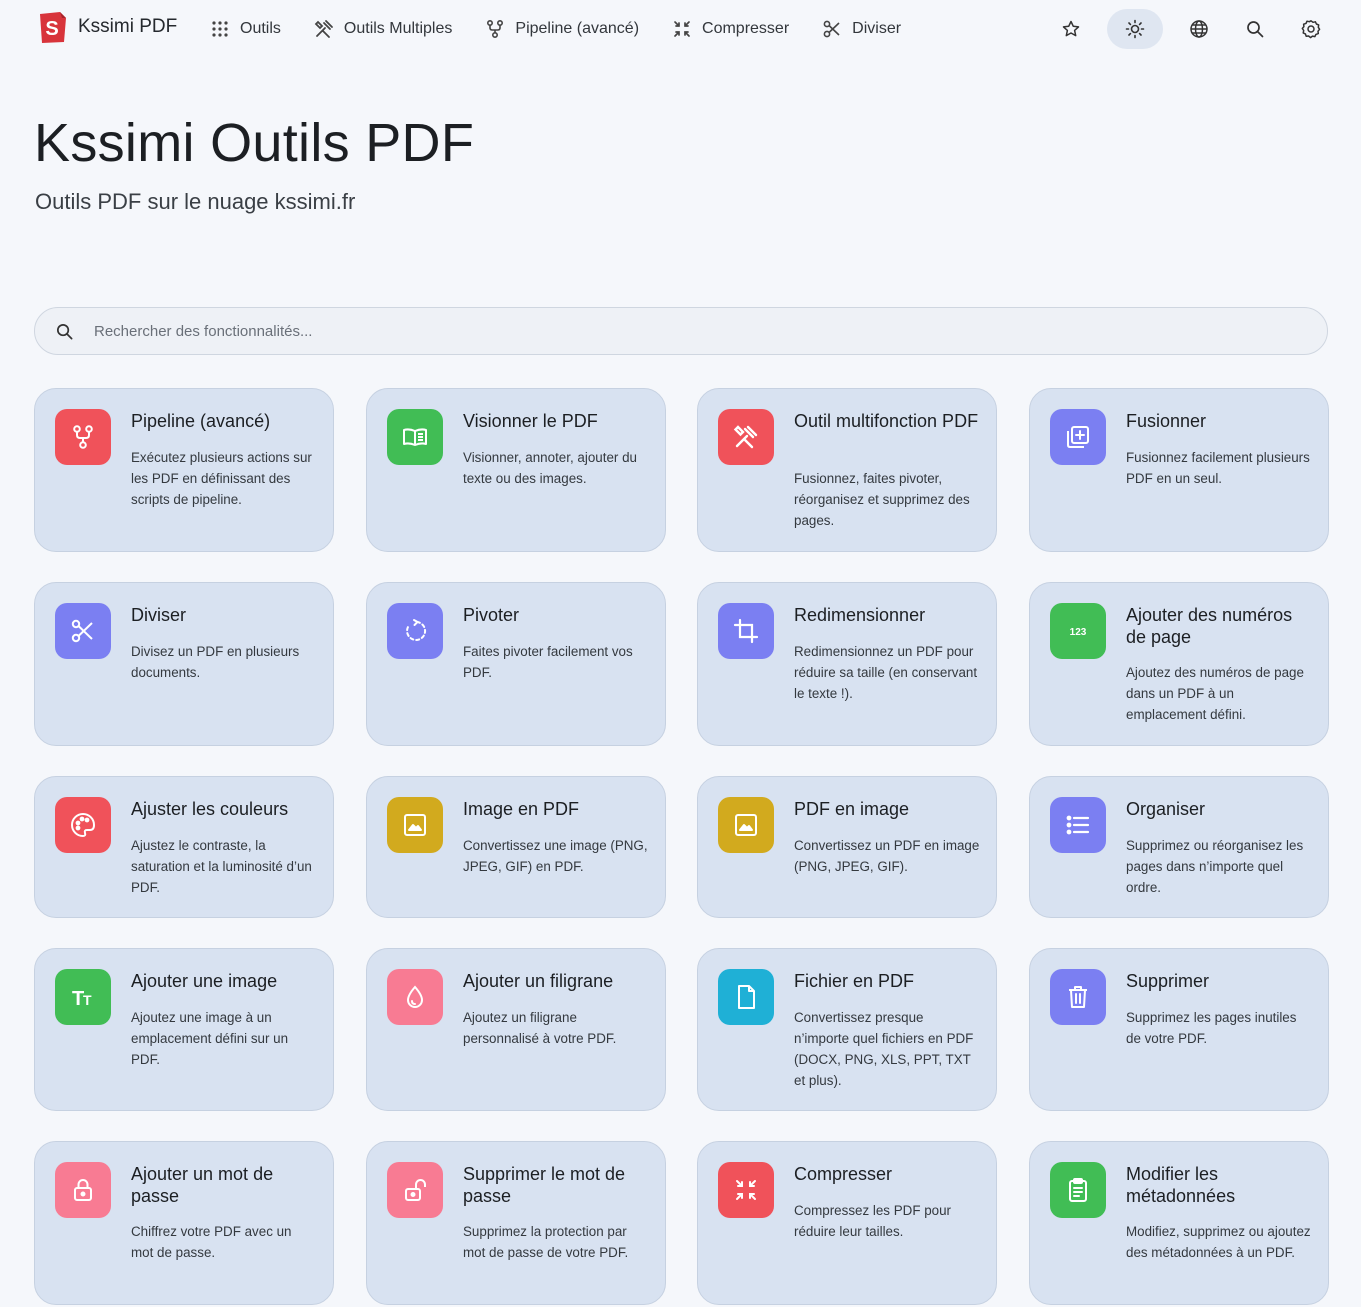  Describe the element at coordinates (1166, 809) in the screenshot. I see `card-title: Organiser` at that location.